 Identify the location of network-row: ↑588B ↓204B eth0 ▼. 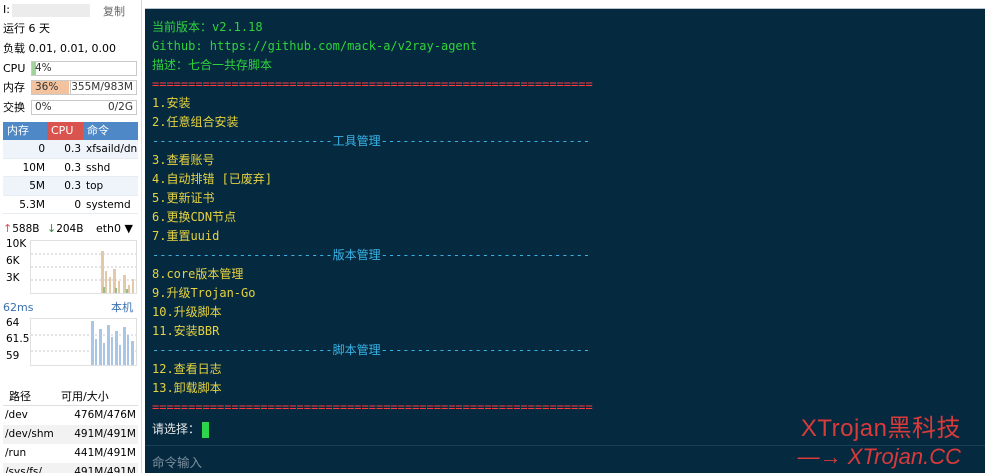
(70, 229).